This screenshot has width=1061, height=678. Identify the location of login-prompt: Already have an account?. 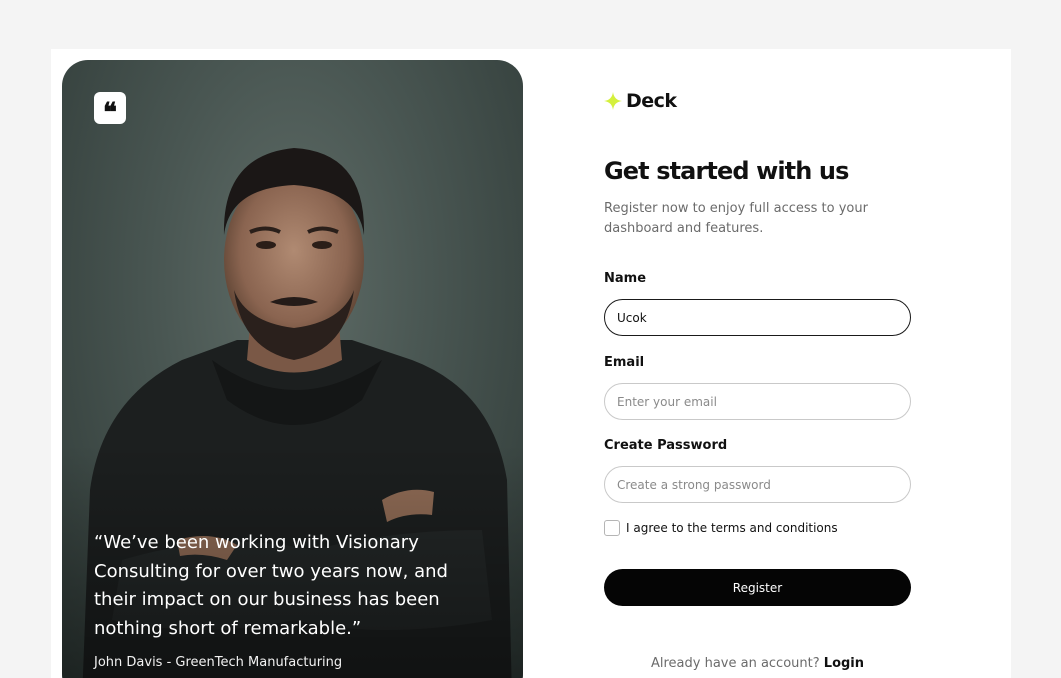
(735, 663).